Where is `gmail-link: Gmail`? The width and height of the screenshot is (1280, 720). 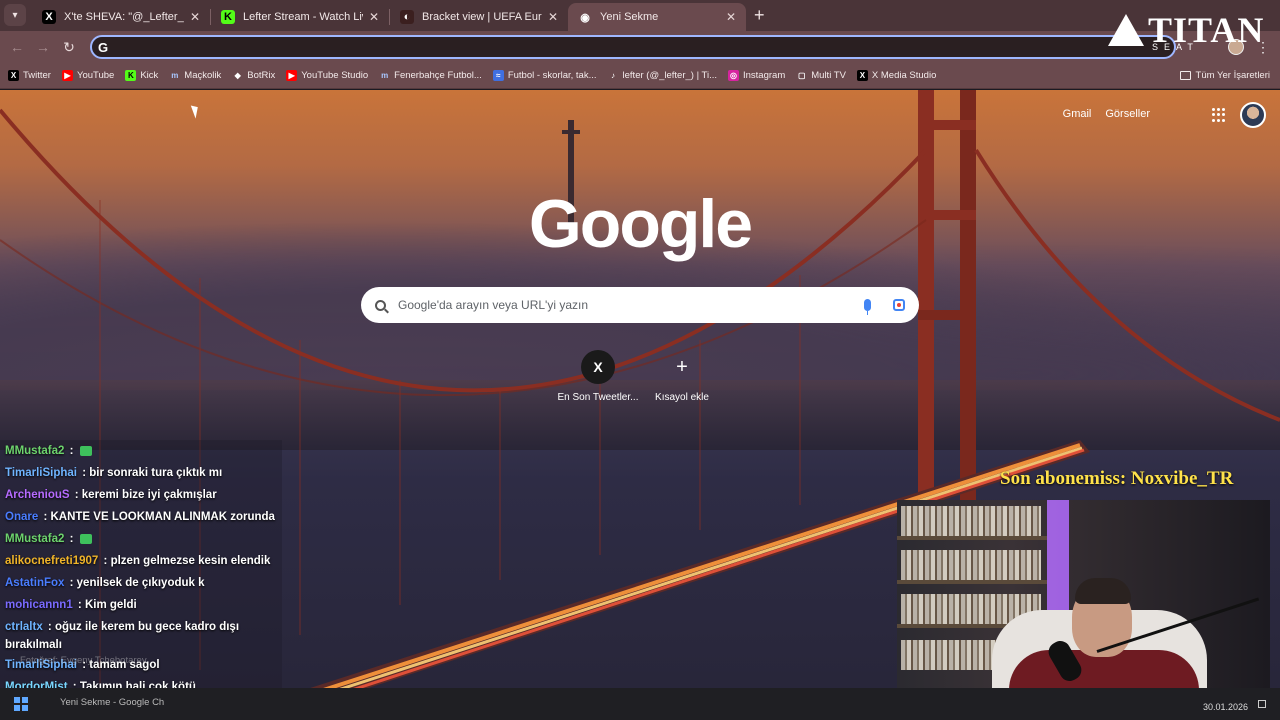
gmail-link: Gmail is located at coordinates (1077, 114).